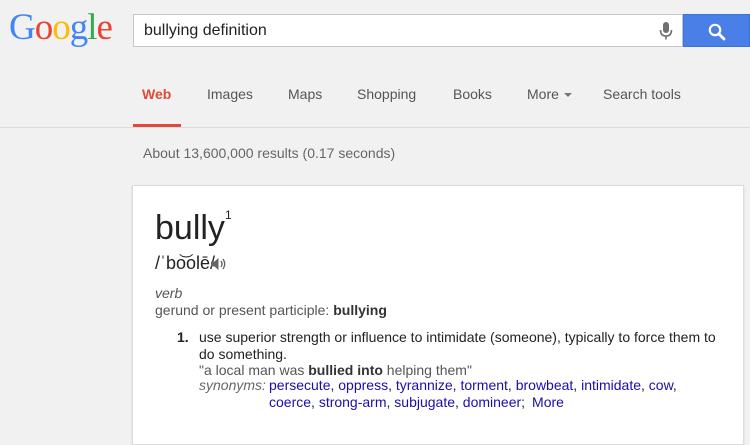 The width and height of the screenshot is (750, 445). I want to click on tab-more: More, so click(549, 94).